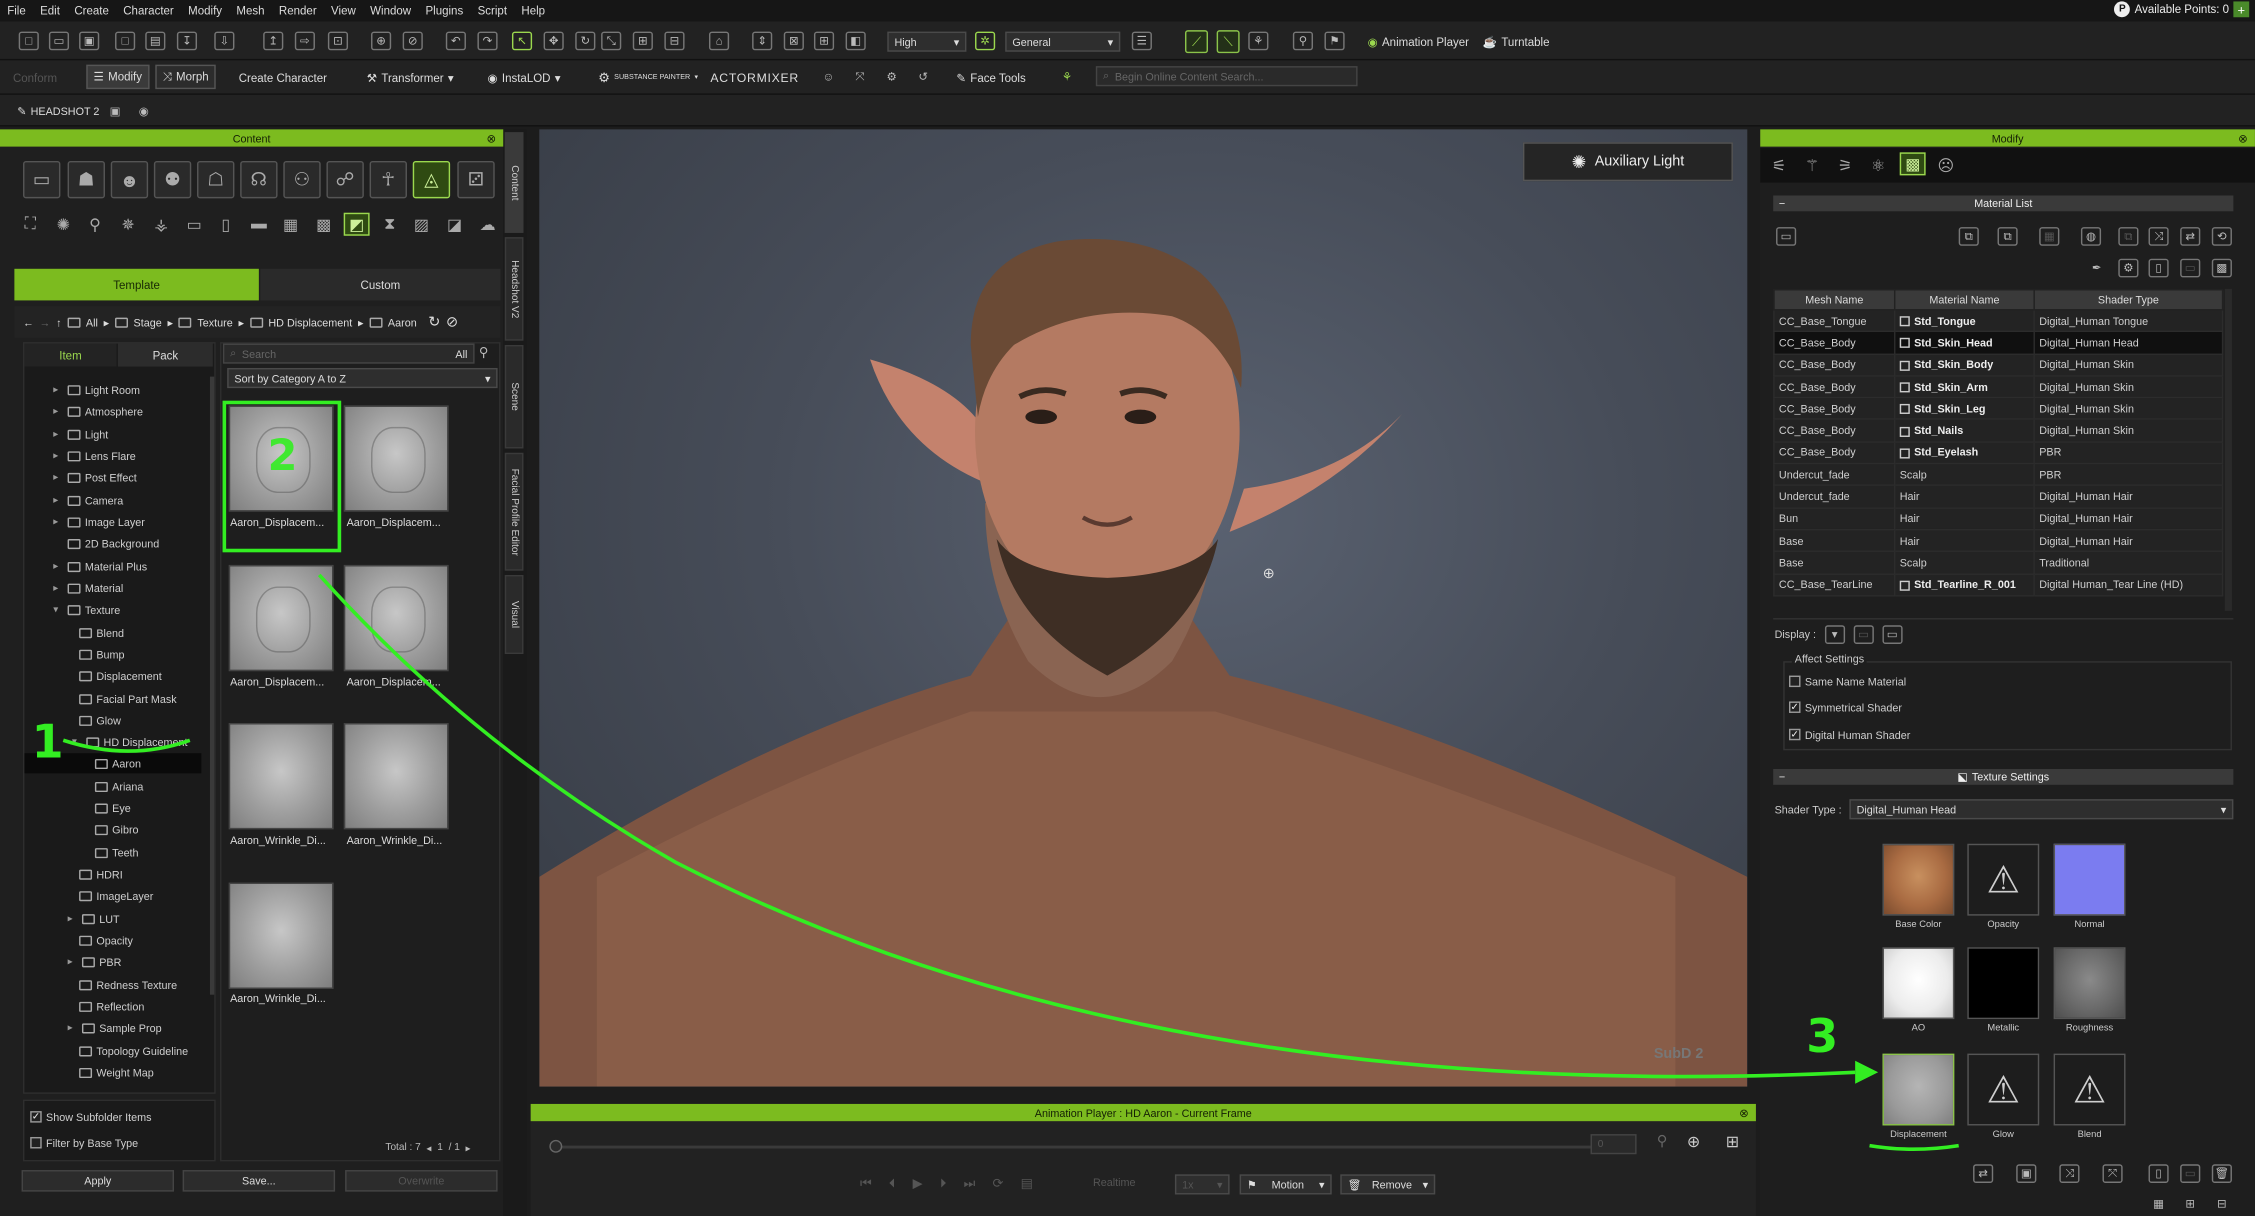  I want to click on tree-scrollbar, so click(212, 685).